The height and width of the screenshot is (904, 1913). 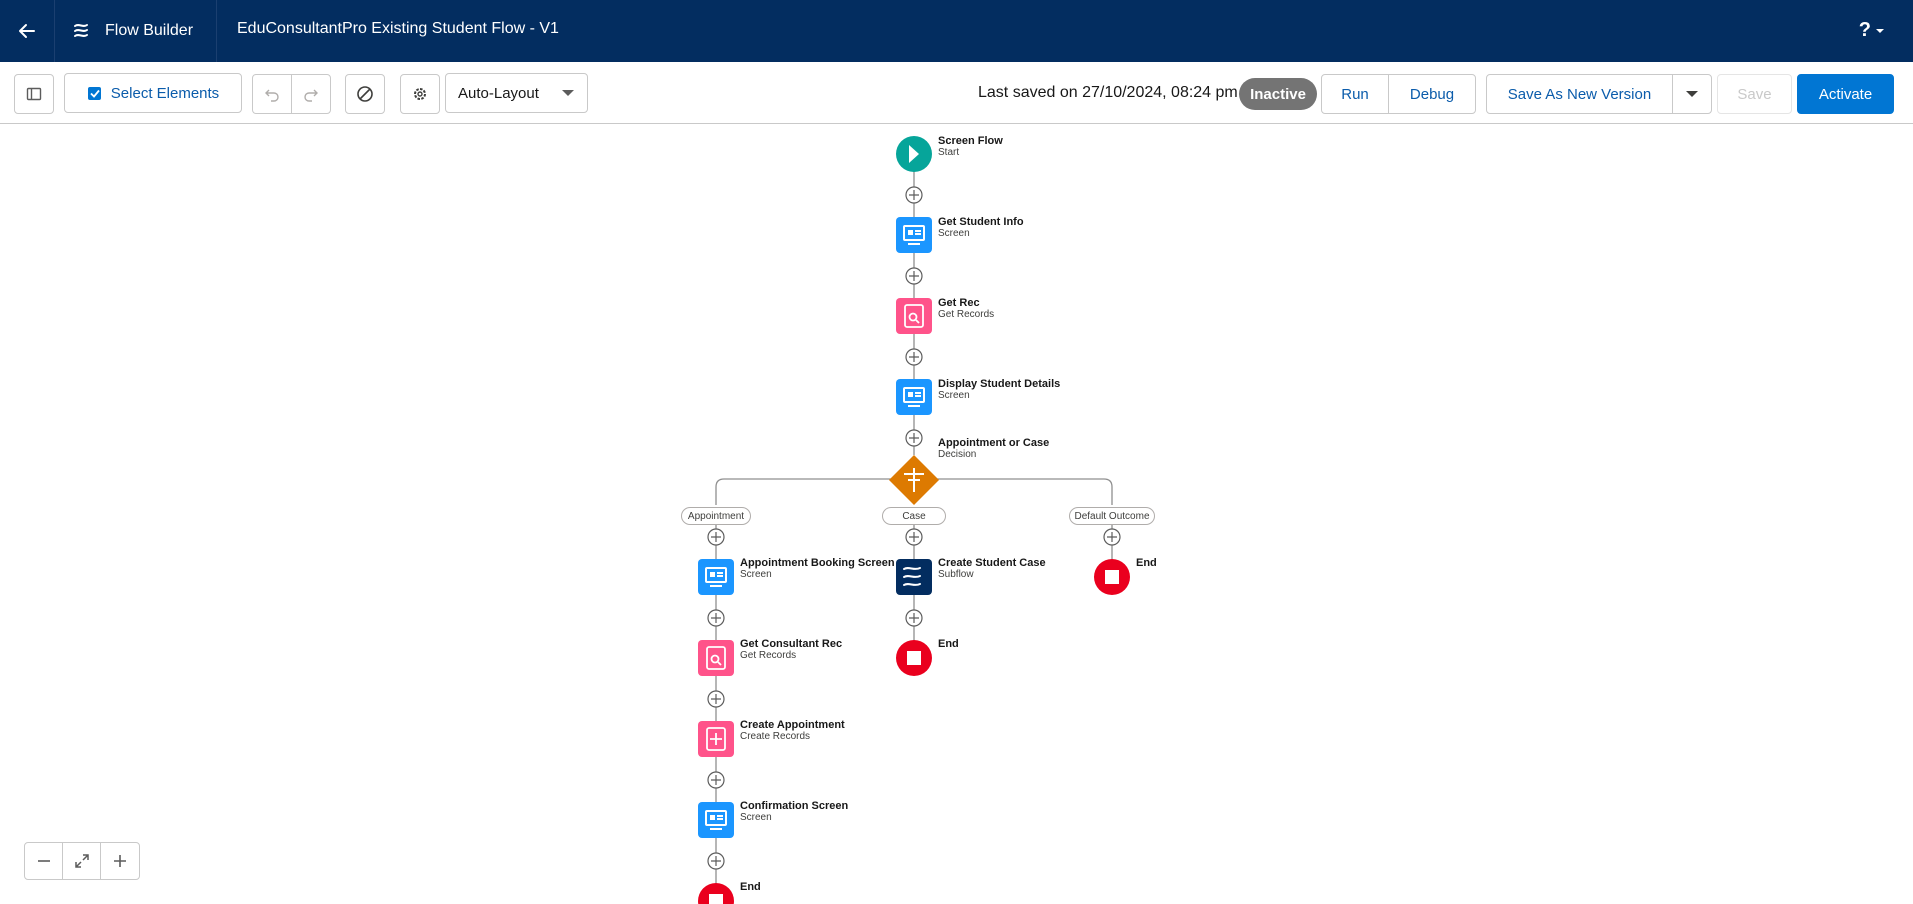 I want to click on node-title: Confirmation Screen, so click(x=794, y=806).